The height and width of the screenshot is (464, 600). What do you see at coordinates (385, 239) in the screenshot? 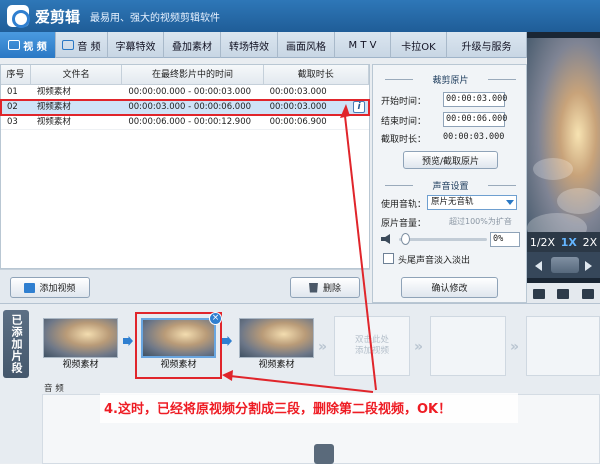
I see `speaker-icon` at bounding box center [385, 239].